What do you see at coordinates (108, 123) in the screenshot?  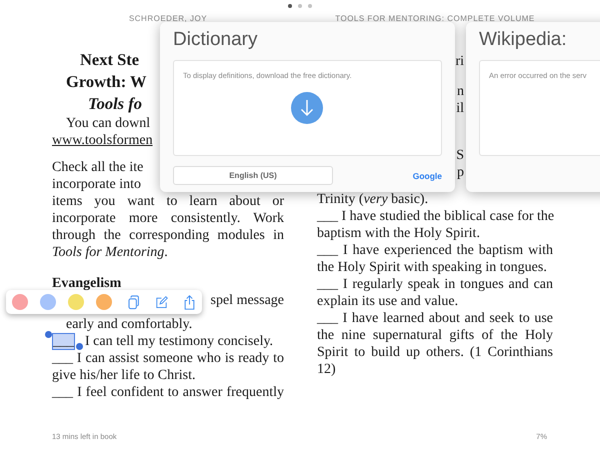 I see `body-text-line: You can downl` at bounding box center [108, 123].